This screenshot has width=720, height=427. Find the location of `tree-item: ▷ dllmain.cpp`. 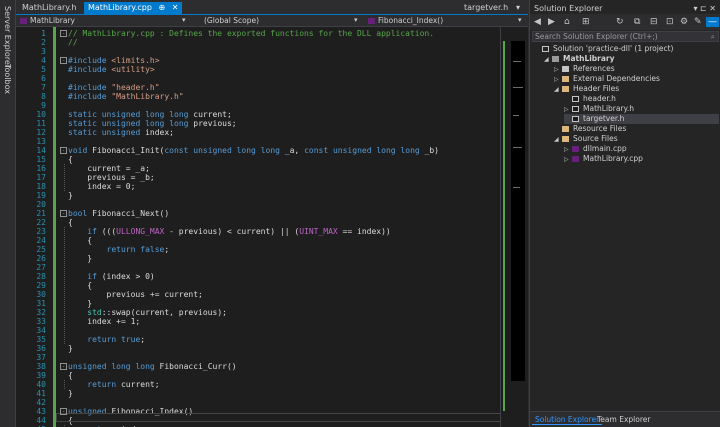

tree-item: ▷ dllmain.cpp is located at coordinates (641, 149).